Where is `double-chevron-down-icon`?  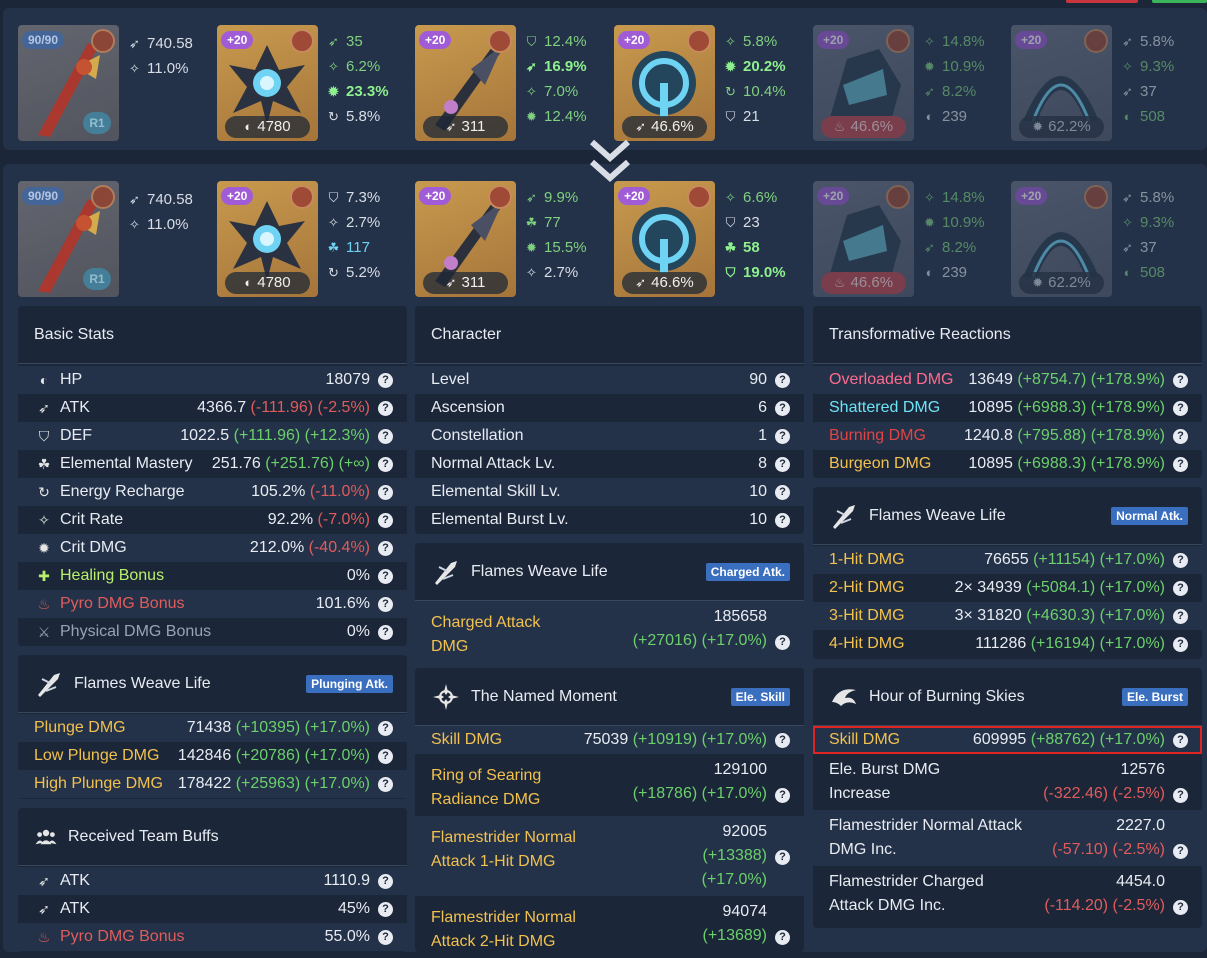
double-chevron-down-icon is located at coordinates (610, 160).